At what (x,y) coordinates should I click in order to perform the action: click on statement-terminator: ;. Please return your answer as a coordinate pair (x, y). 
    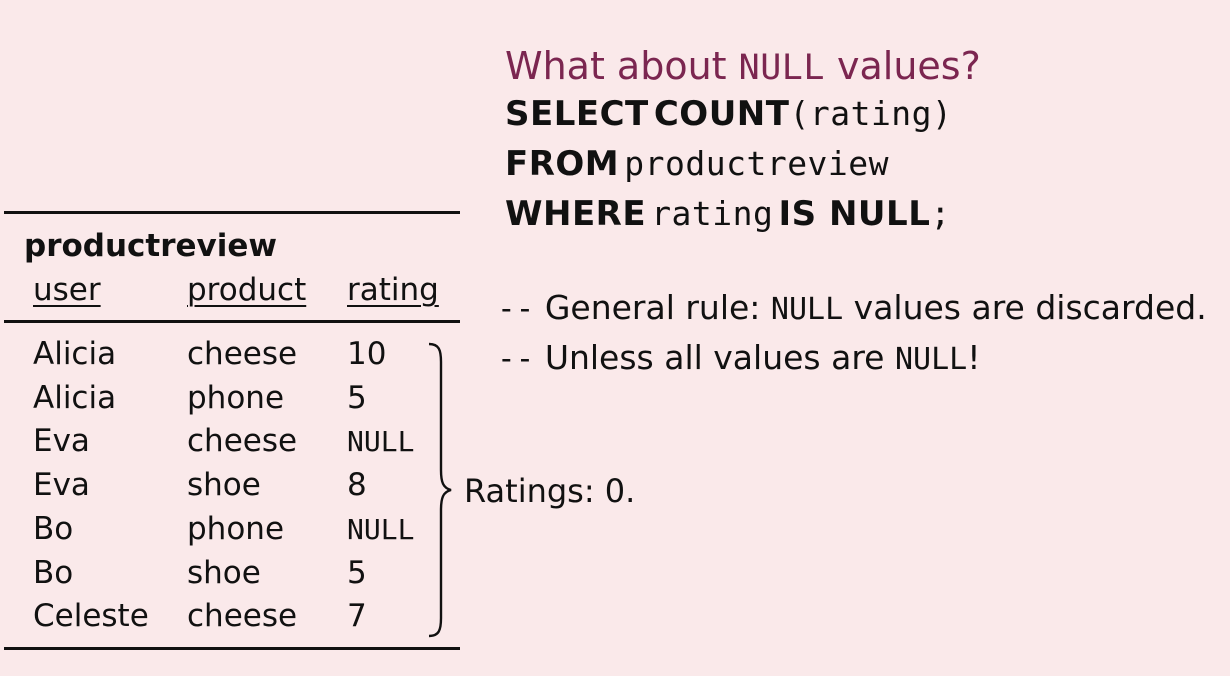
    Looking at the image, I should click on (940, 213).